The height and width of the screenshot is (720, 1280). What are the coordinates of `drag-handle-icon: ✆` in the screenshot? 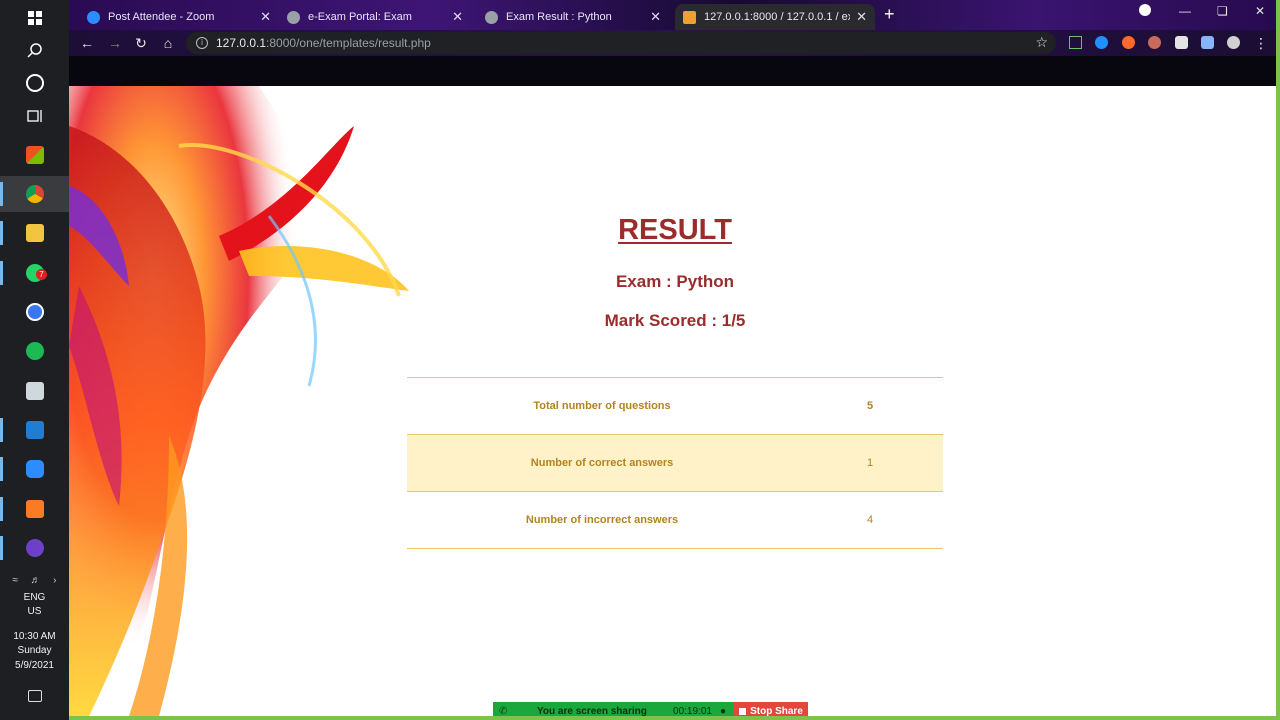 It's located at (505, 711).